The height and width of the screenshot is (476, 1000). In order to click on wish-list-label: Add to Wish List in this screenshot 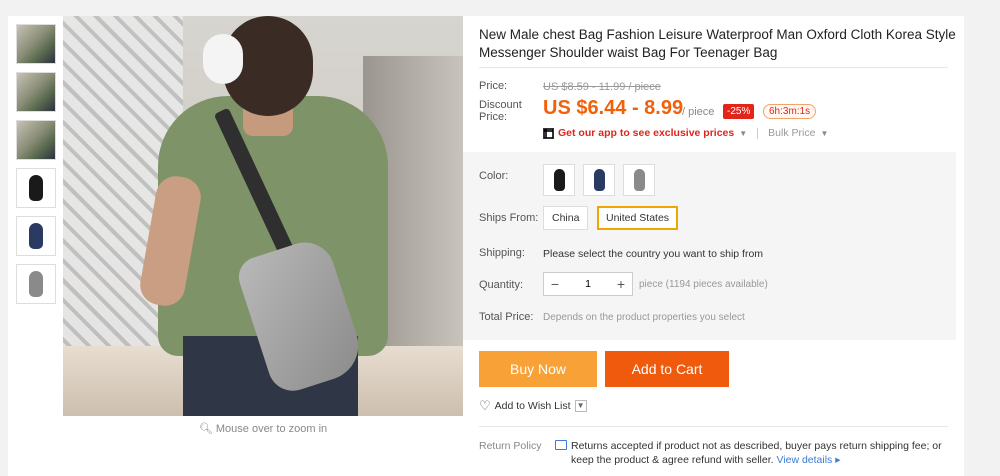, I will do `click(532, 406)`.